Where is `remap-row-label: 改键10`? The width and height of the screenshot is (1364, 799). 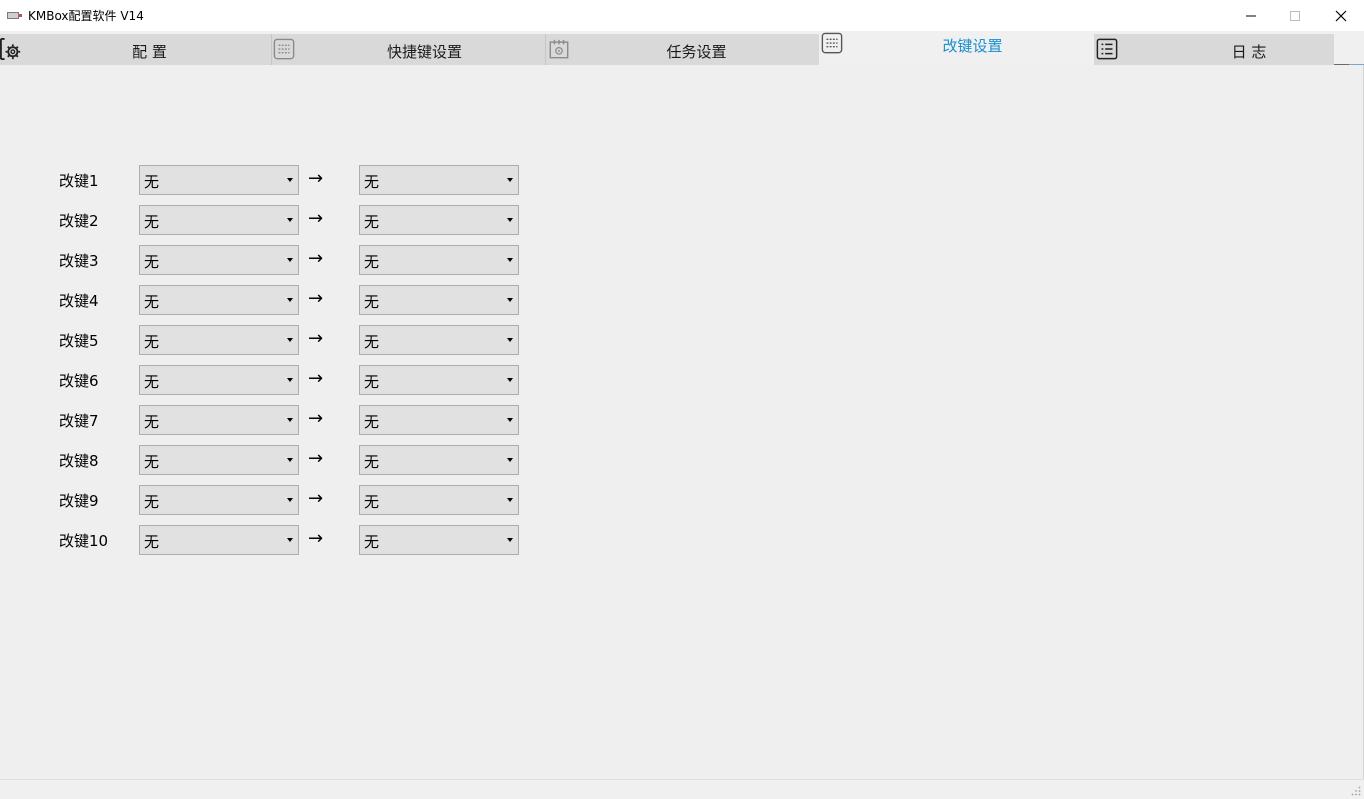 remap-row-label: 改键10 is located at coordinates (84, 541).